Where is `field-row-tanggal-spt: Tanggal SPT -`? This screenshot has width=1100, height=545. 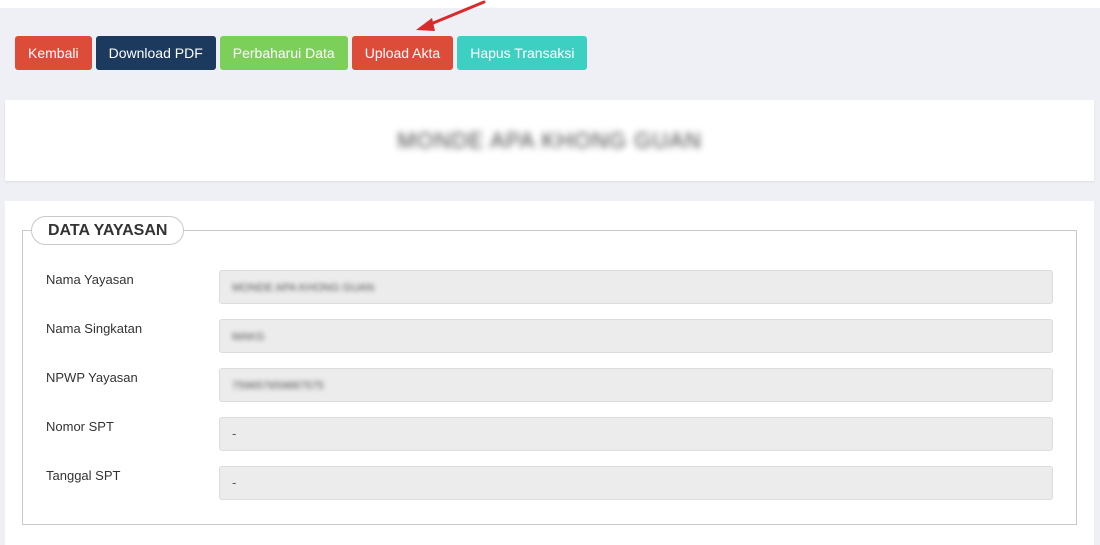
field-row-tanggal-spt: Tanggal SPT - is located at coordinates (549, 483).